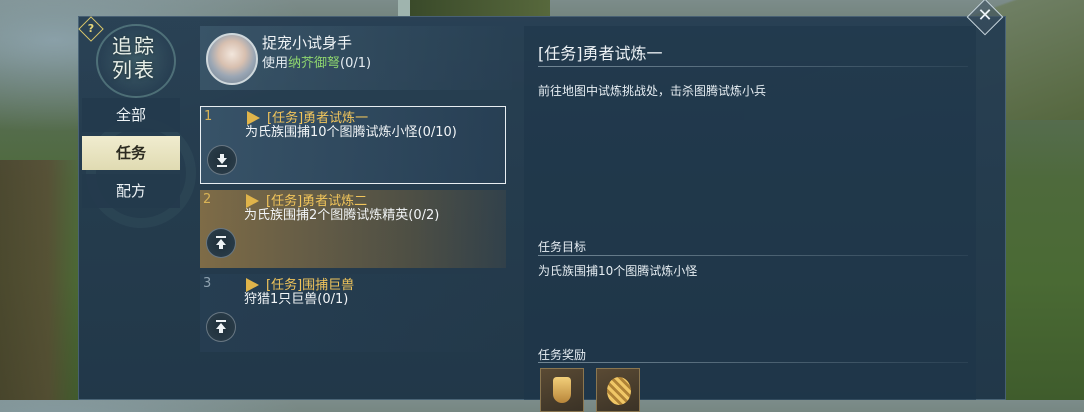 The height and width of the screenshot is (412, 1084). I want to click on npc-avatar, so click(232, 59).